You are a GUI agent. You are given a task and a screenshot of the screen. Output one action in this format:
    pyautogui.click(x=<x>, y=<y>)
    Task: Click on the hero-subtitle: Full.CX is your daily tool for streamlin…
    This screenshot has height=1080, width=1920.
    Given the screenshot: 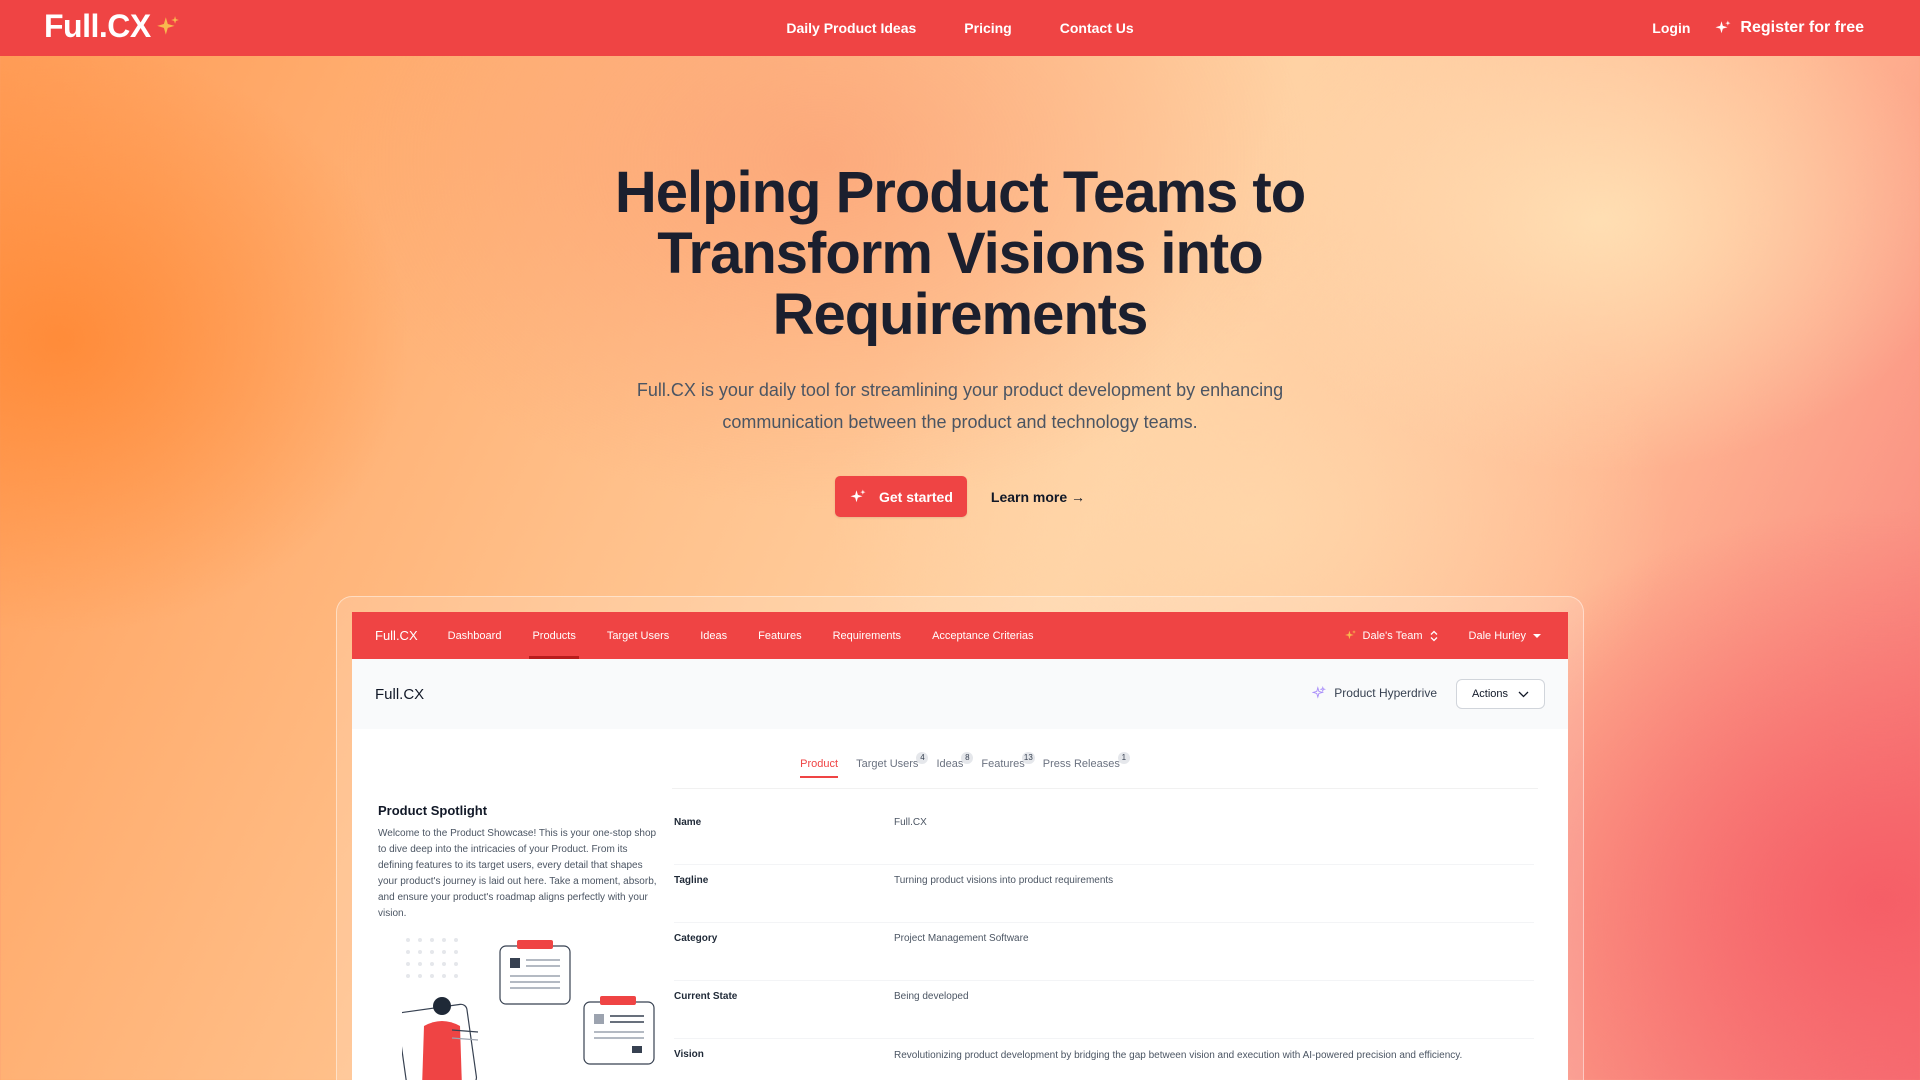 What is the action you would take?
    pyautogui.click(x=960, y=406)
    